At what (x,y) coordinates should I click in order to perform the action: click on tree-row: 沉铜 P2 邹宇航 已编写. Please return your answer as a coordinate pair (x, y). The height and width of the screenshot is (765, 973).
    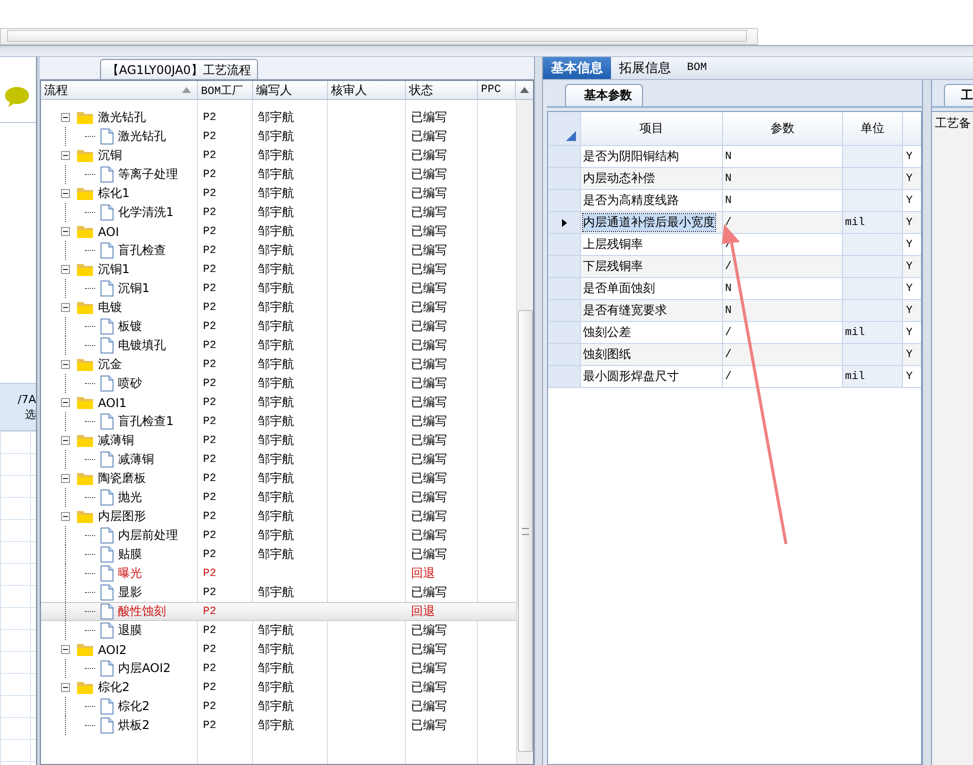
    Looking at the image, I should click on (278, 155).